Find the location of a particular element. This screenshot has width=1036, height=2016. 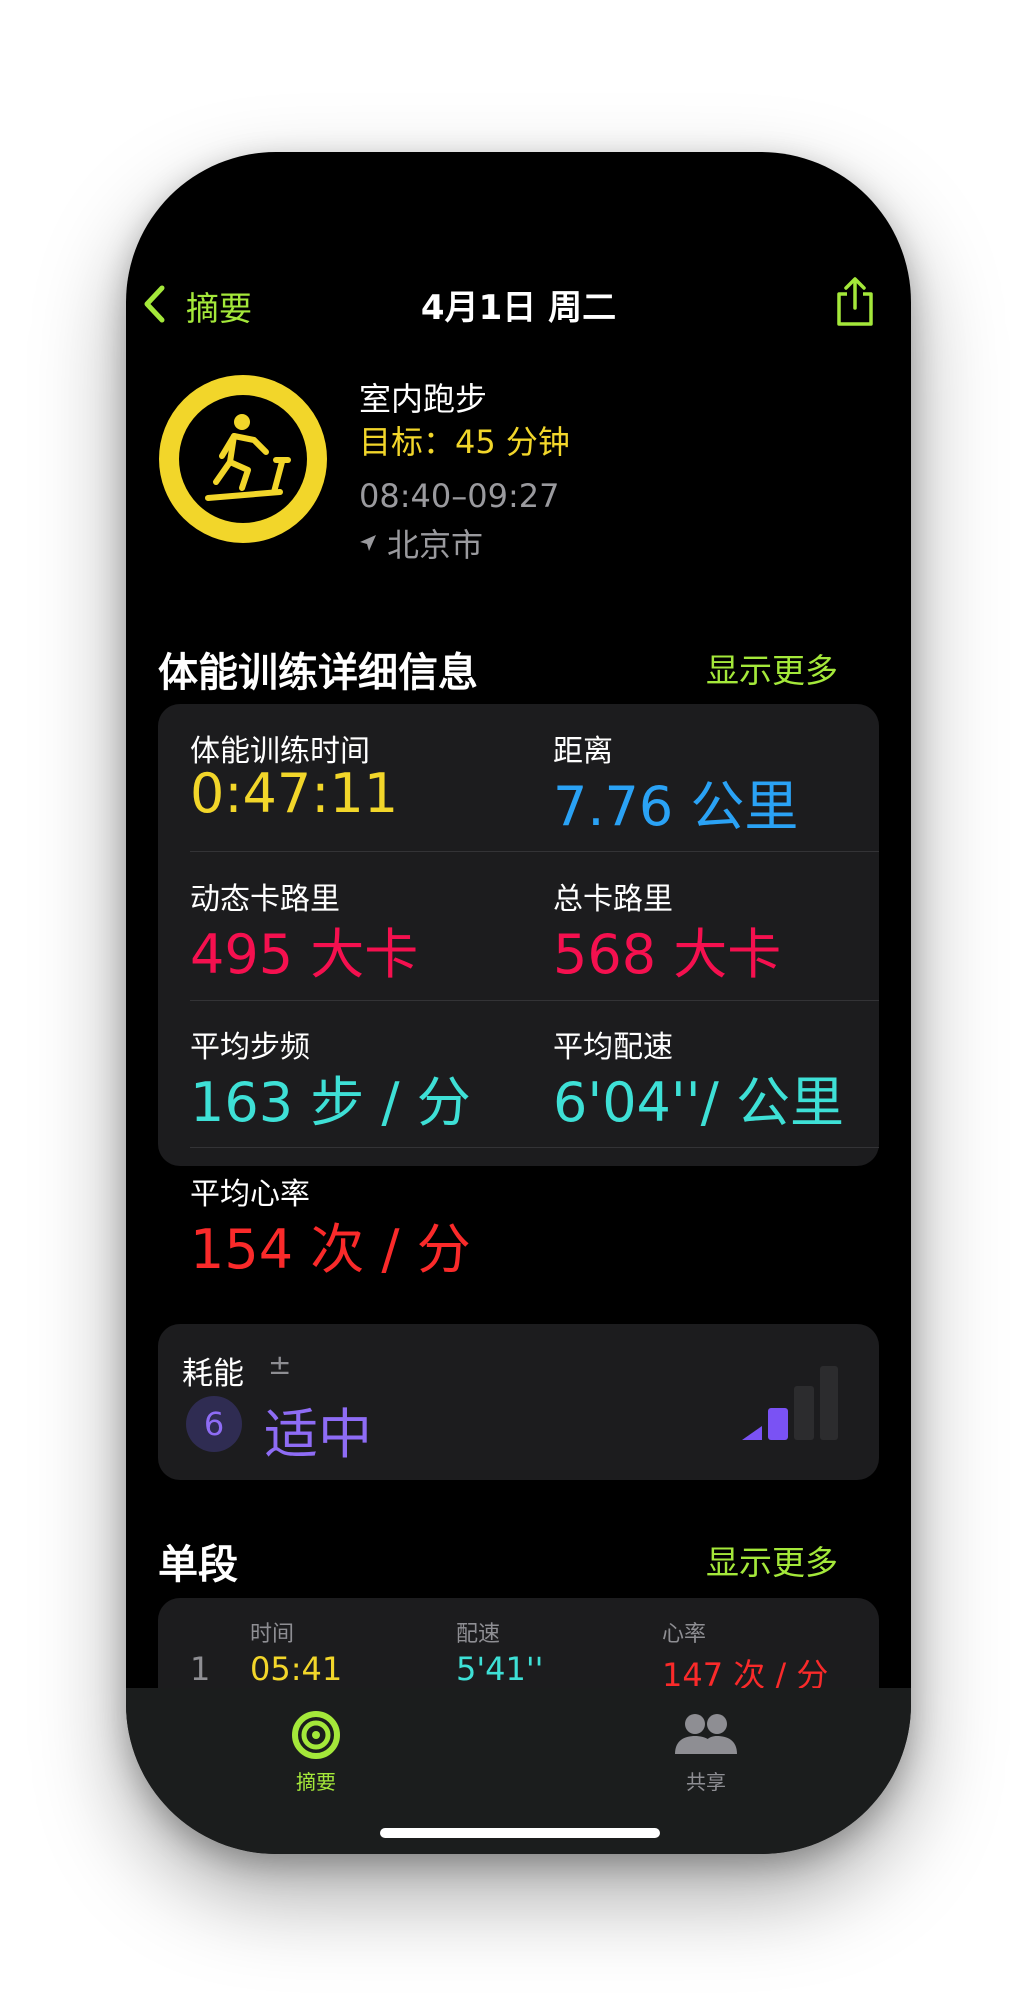

details-section-title: 体能训练详细信息 is located at coordinates (318, 673).